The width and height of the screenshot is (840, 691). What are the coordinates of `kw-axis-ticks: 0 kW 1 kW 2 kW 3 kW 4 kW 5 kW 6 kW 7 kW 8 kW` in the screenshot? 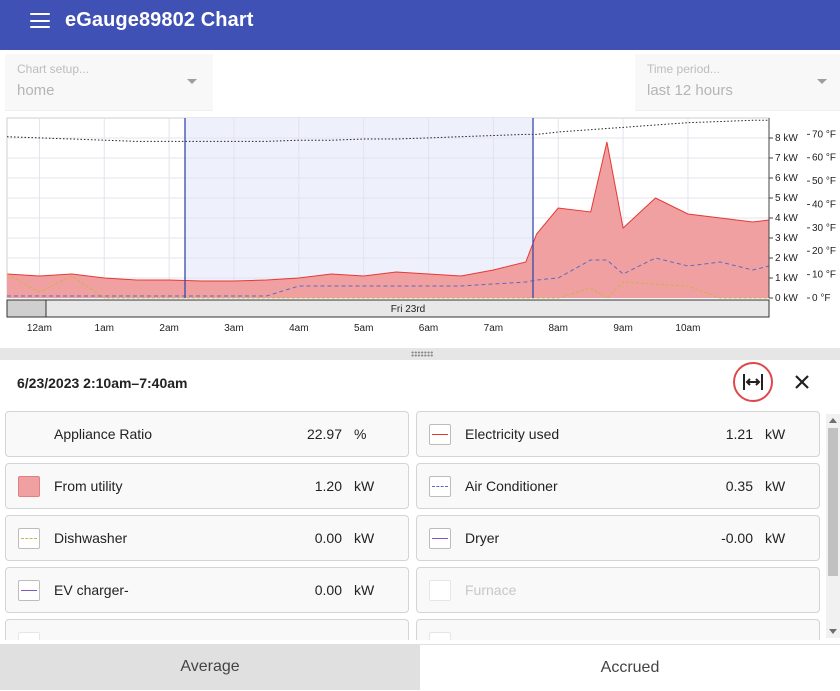 It's located at (783, 218).